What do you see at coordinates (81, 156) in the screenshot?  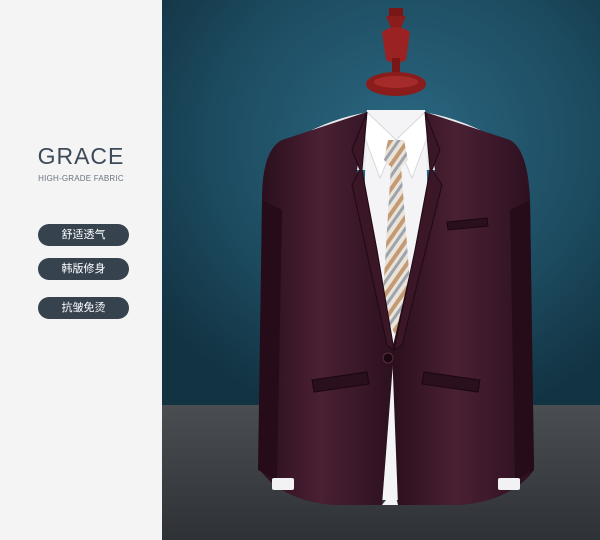 I see `brand-title: GRACE` at bounding box center [81, 156].